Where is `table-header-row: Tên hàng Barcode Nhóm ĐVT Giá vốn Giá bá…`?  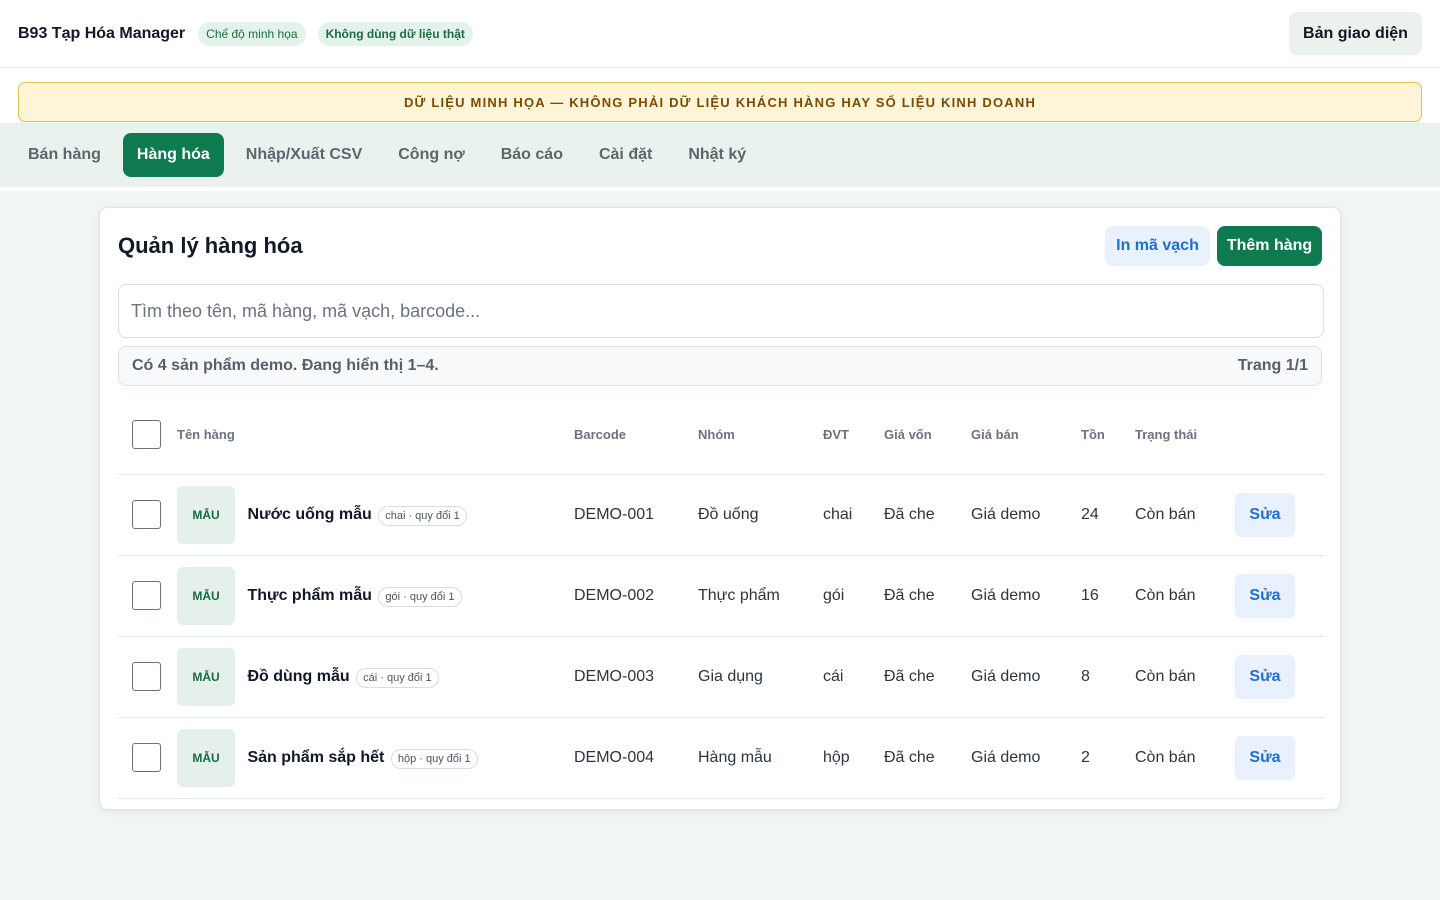 table-header-row: Tên hàng Barcode Nhóm ĐVT Giá vốn Giá bá… is located at coordinates (721, 435).